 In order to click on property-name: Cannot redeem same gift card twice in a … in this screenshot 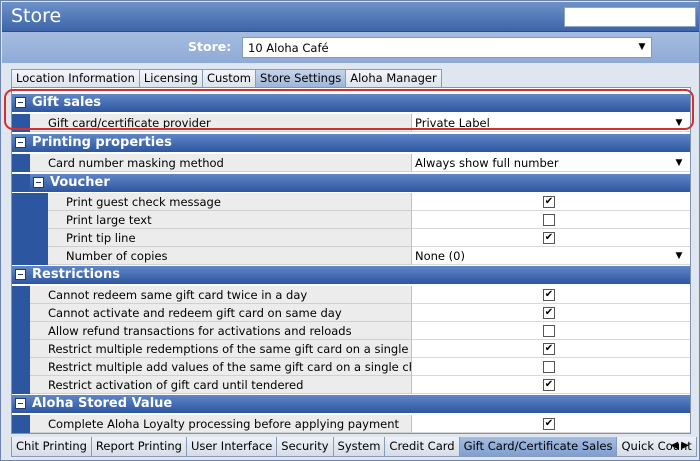, I will do `click(221, 295)`.